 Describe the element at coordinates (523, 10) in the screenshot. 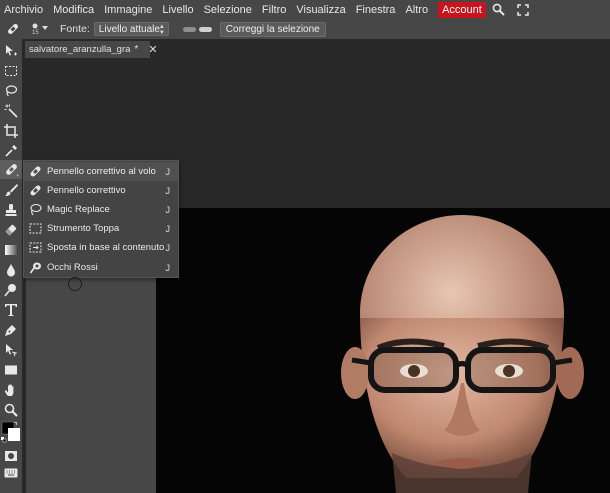

I see `fullscreen-icon` at that location.